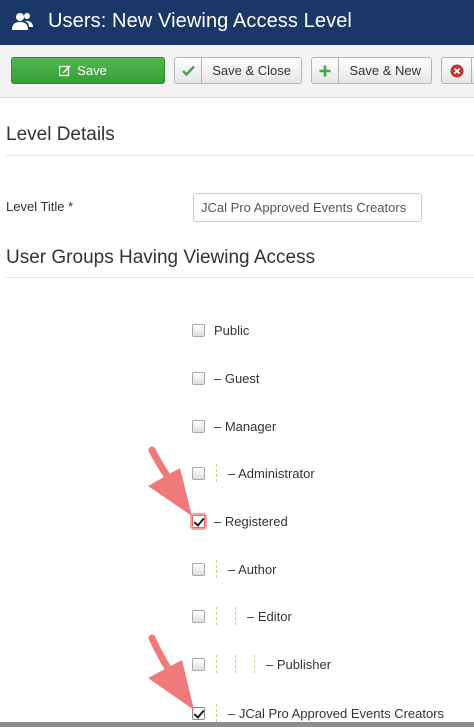 The height and width of the screenshot is (727, 474). What do you see at coordinates (251, 70) in the screenshot?
I see `save-close-label: Save & Close` at bounding box center [251, 70].